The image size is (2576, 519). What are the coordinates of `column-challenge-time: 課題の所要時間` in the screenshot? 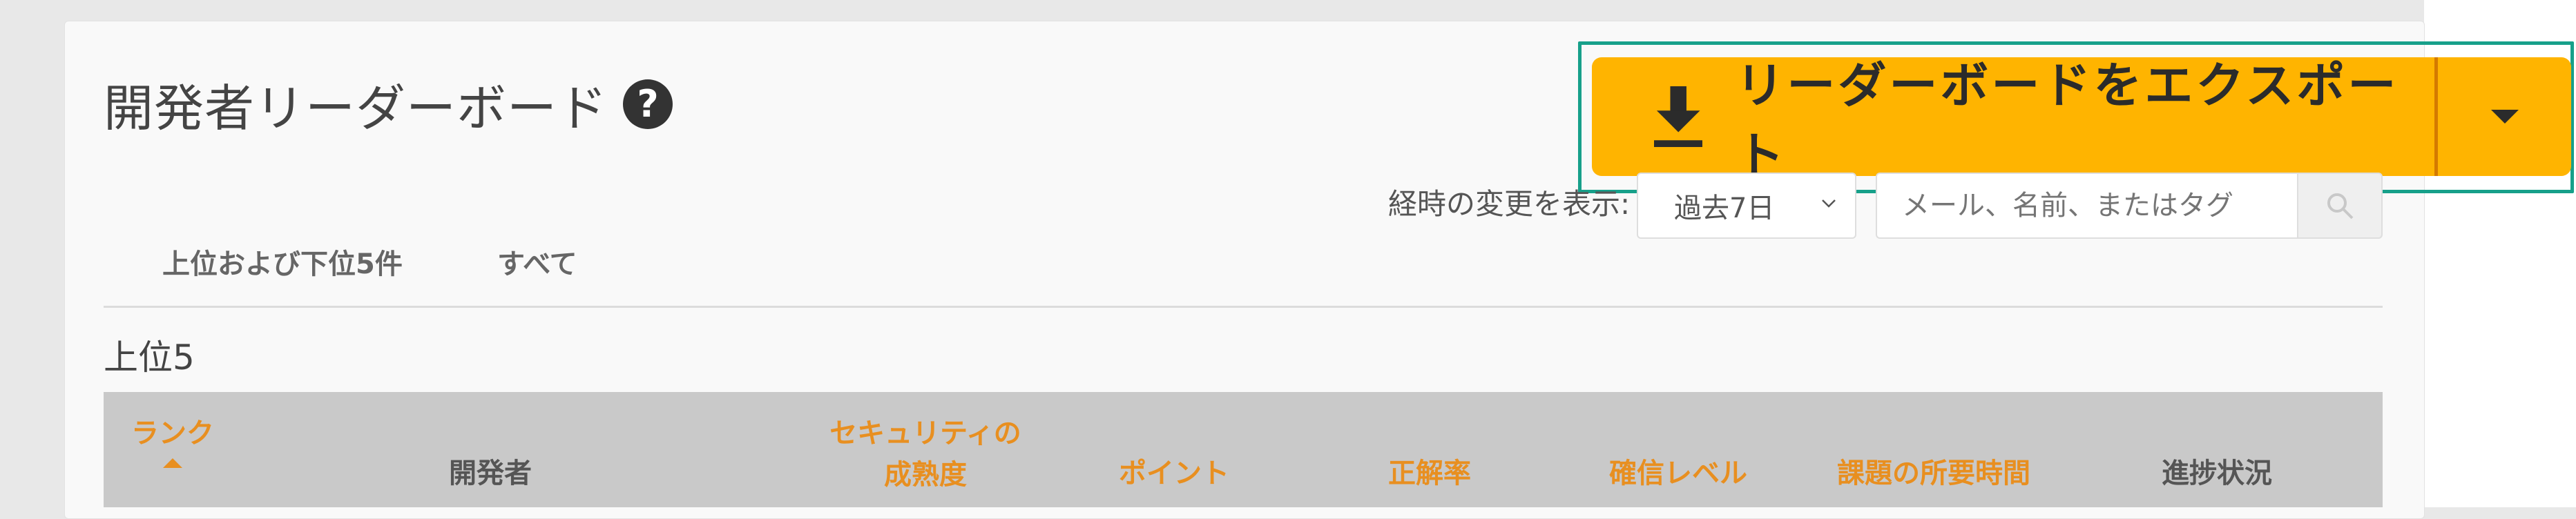 It's located at (1934, 473).